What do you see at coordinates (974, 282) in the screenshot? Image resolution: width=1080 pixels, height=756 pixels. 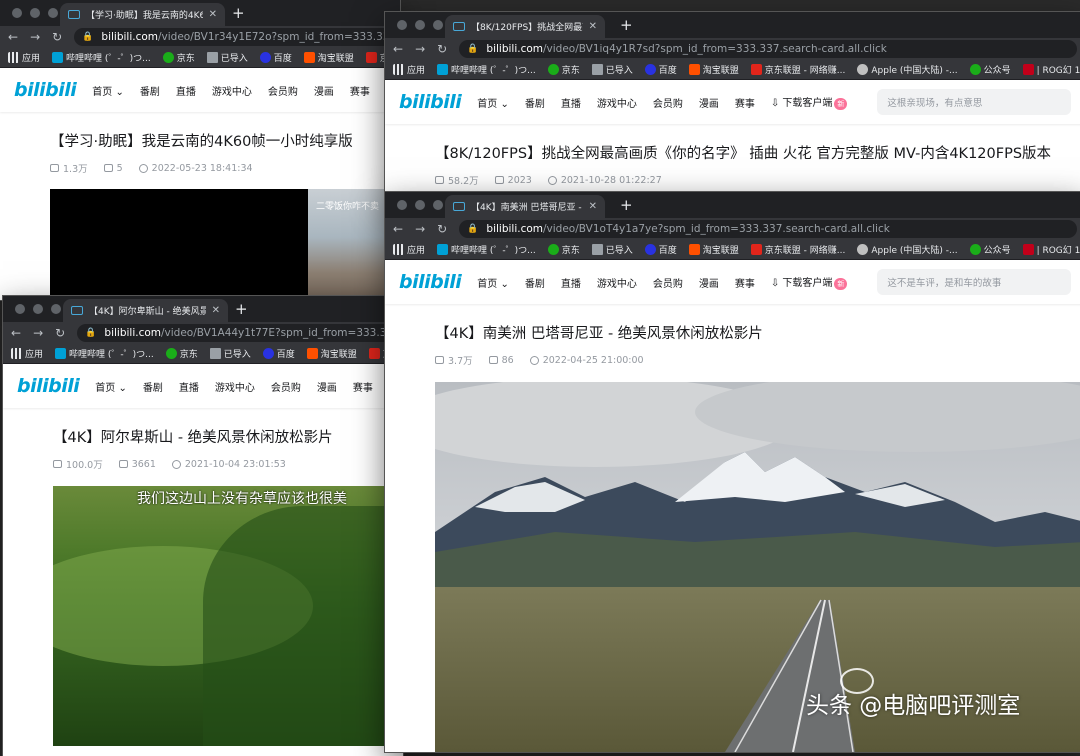 I see `search-input: 这不是车评，是和车的故事` at bounding box center [974, 282].